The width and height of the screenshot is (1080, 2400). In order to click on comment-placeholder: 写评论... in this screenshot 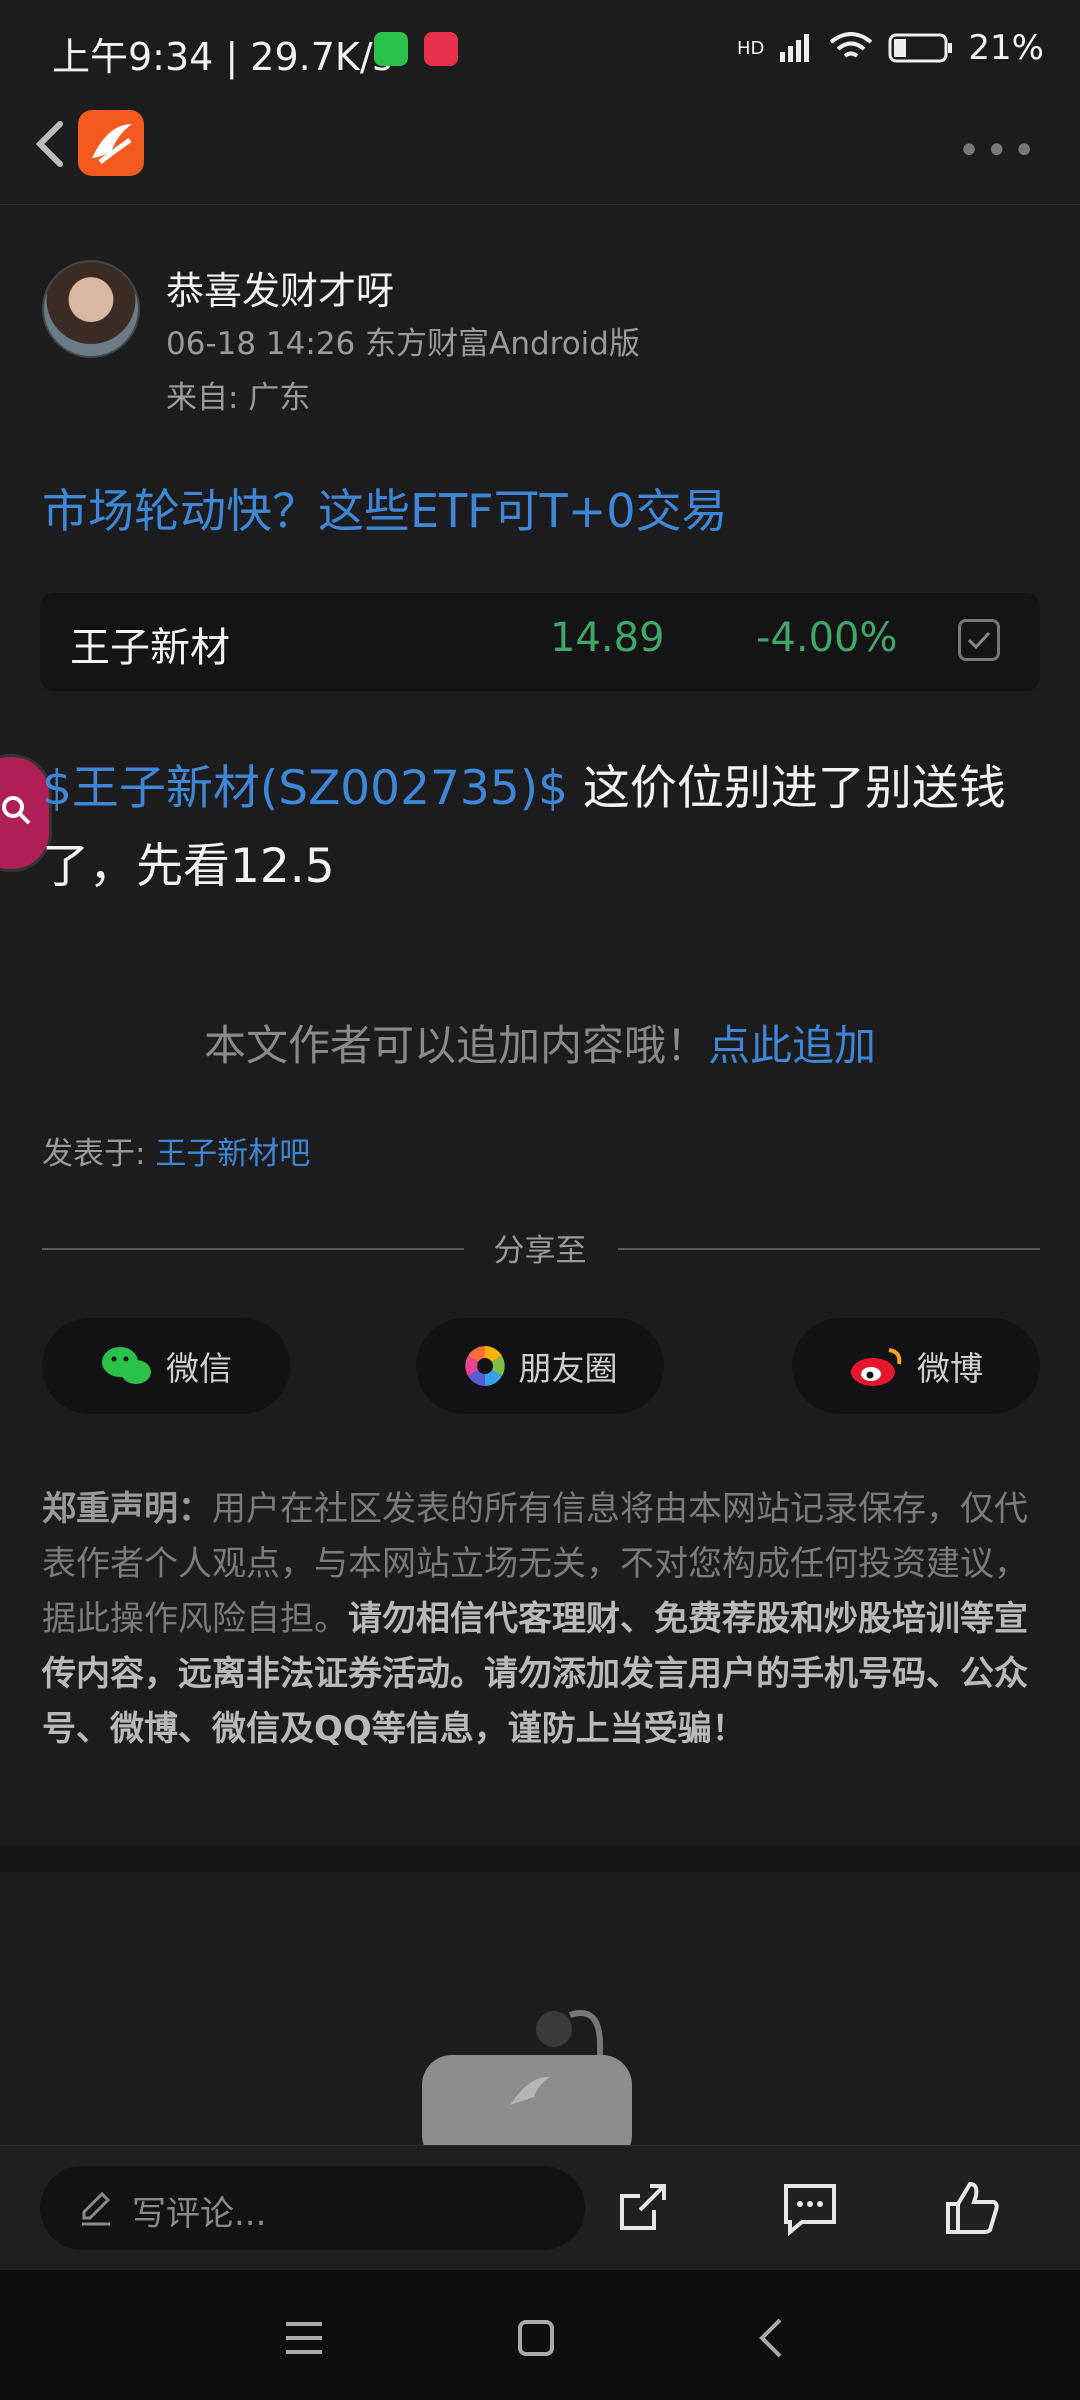, I will do `click(199, 2214)`.